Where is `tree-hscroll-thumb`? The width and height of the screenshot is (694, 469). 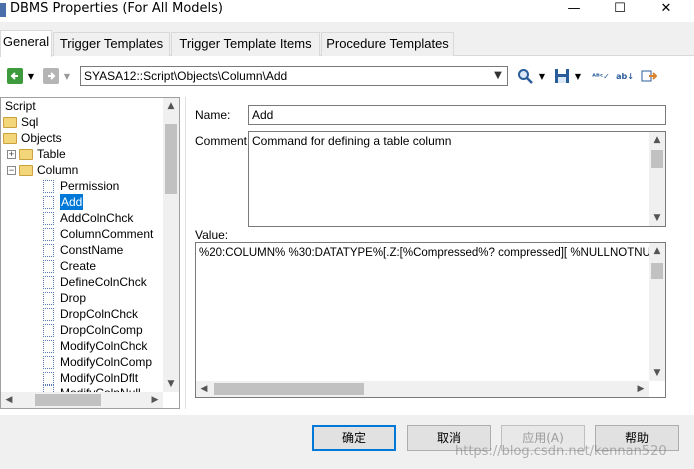 tree-hscroll-thumb is located at coordinates (68, 400).